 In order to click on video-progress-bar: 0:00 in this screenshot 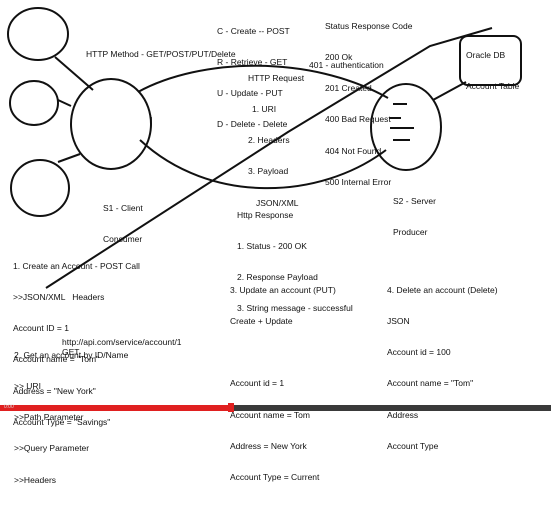, I will do `click(275, 407)`.